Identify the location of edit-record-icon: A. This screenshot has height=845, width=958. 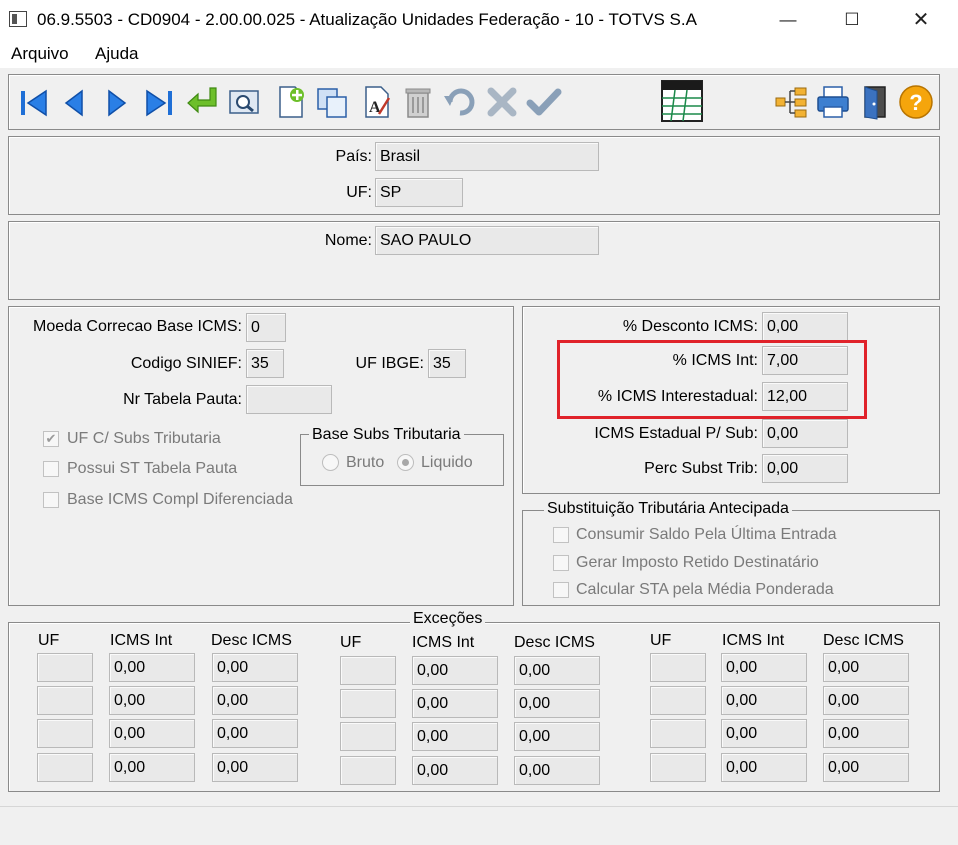
(377, 102).